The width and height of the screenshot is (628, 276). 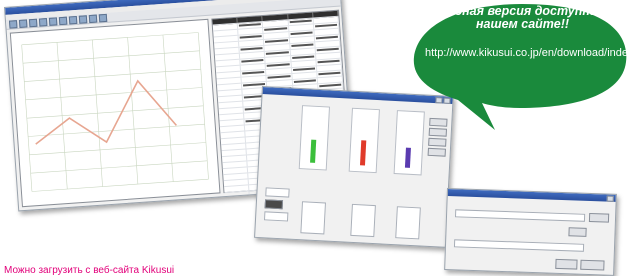 I want to click on download-caption: Можно загрузить с веб-сайта Kikusui, so click(x=89, y=270).